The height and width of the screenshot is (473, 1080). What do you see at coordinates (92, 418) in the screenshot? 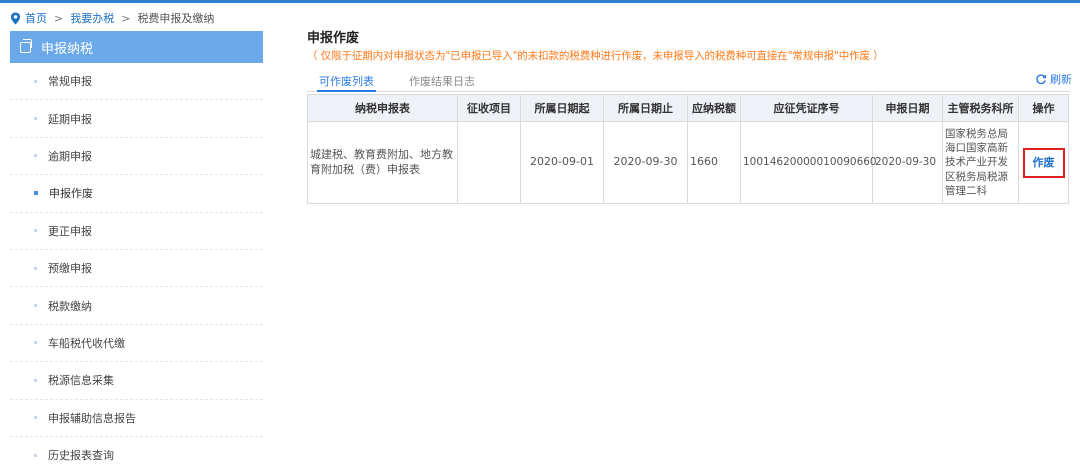
I see `sidebar-item-label: 申报辅助信息报告` at bounding box center [92, 418].